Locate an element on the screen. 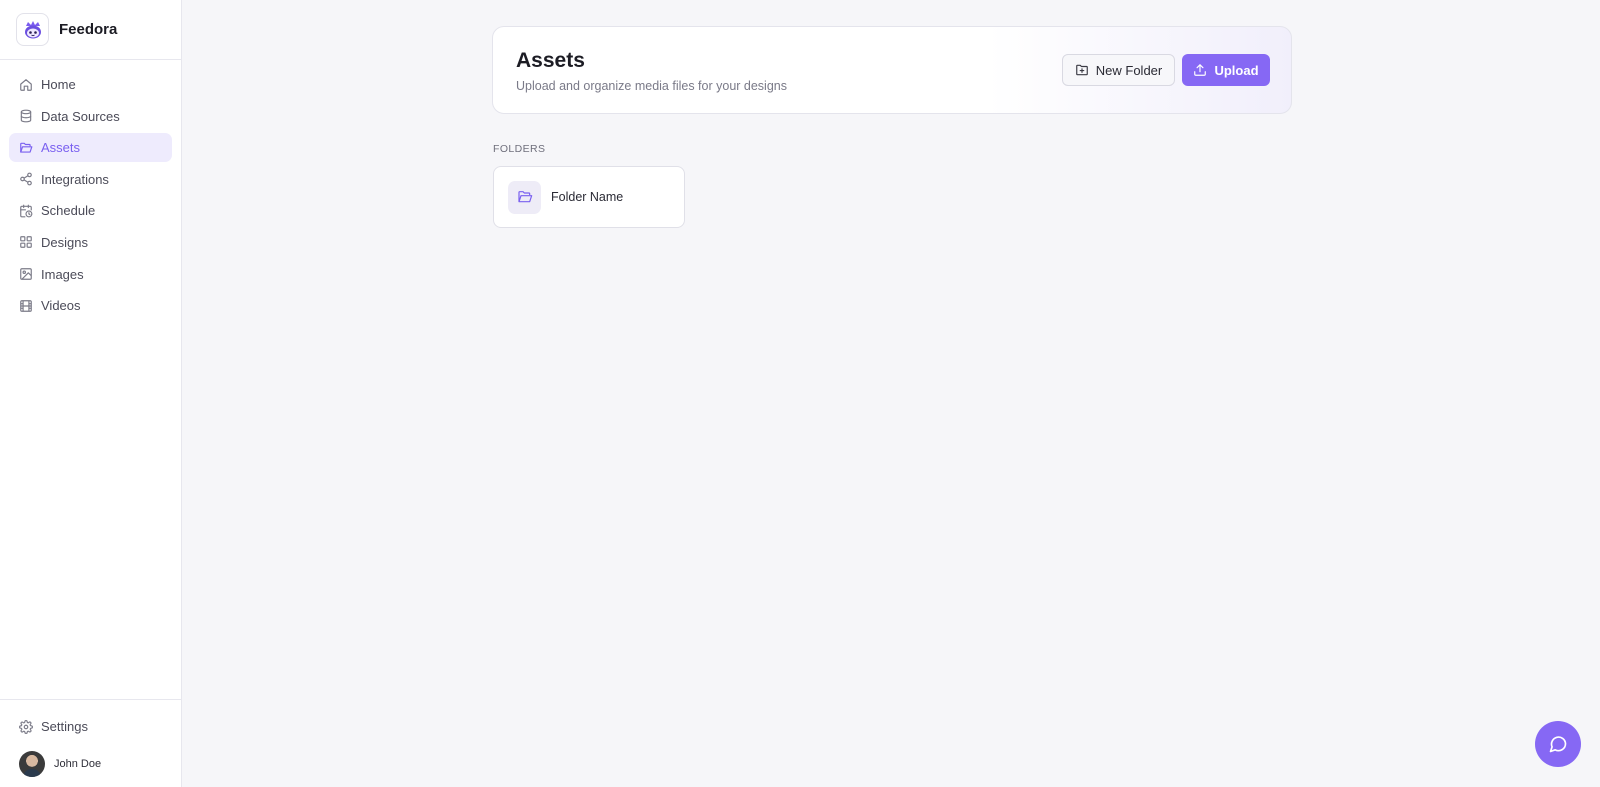  calendar-clock-icon is located at coordinates (26, 211).